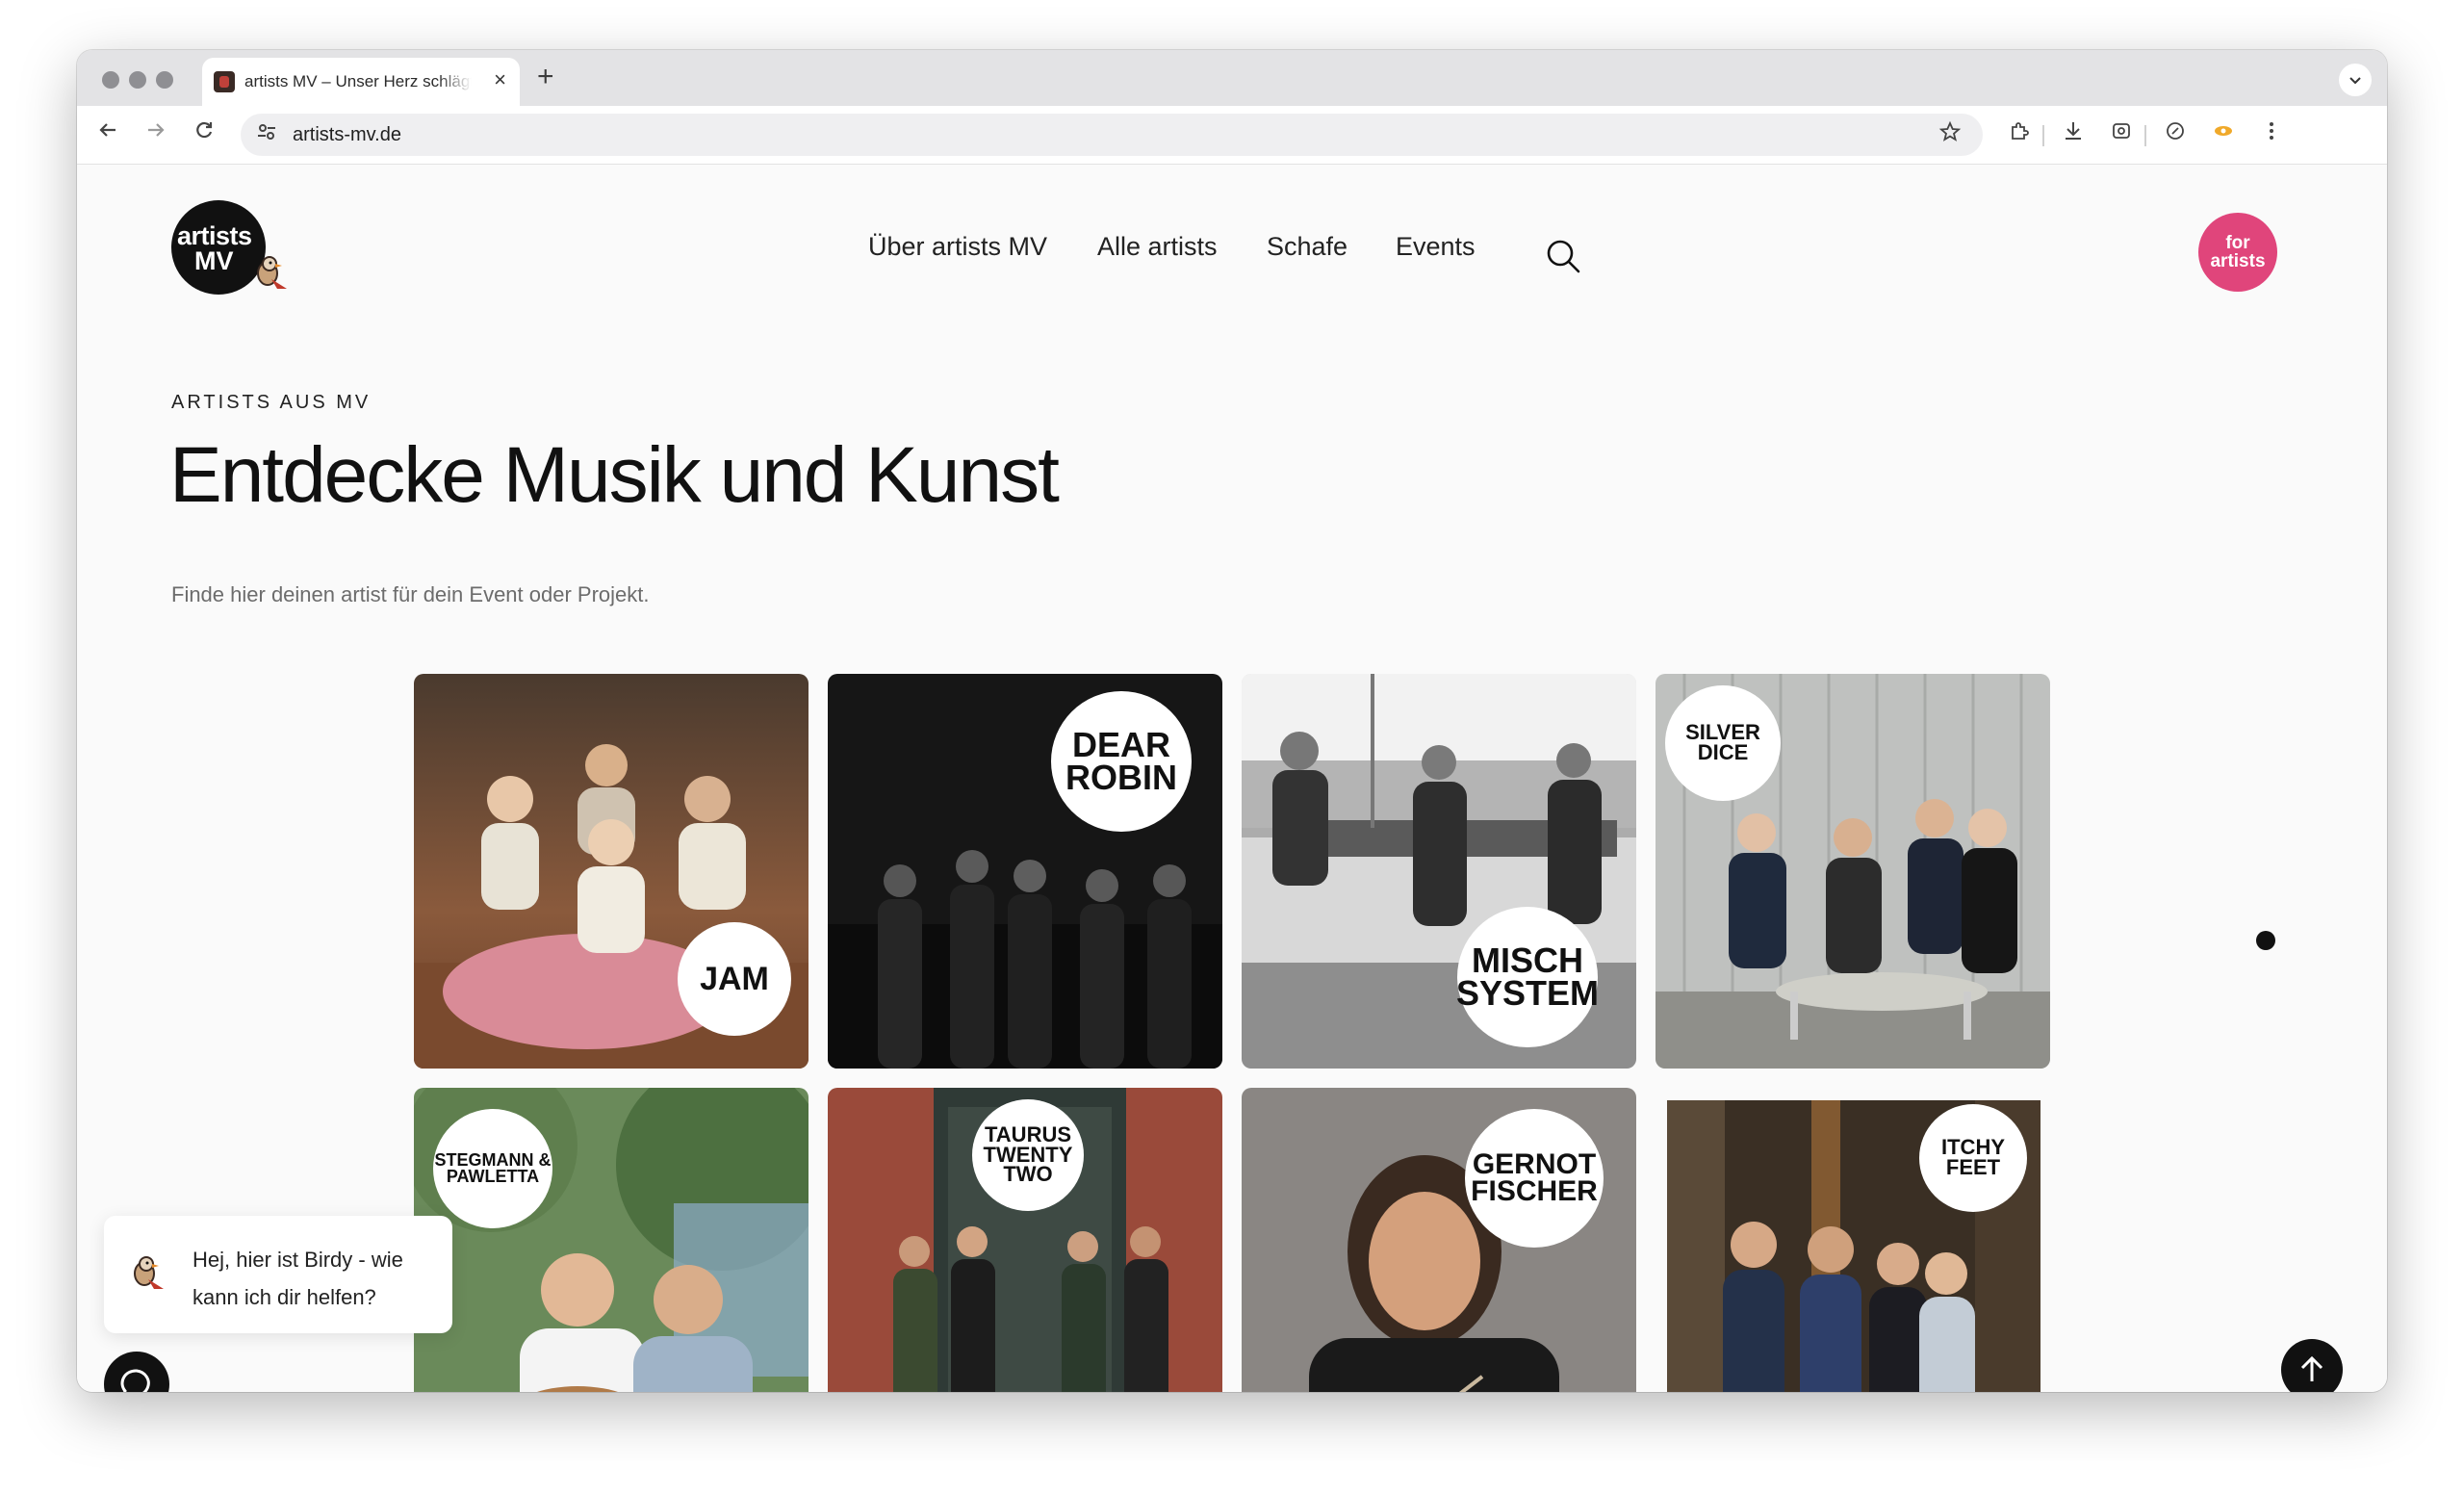 This screenshot has width=2464, height=1494. What do you see at coordinates (1025, 1240) in the screenshot?
I see `artist-card-taurus-twenty-two: TAURUS TWENTY TWO` at bounding box center [1025, 1240].